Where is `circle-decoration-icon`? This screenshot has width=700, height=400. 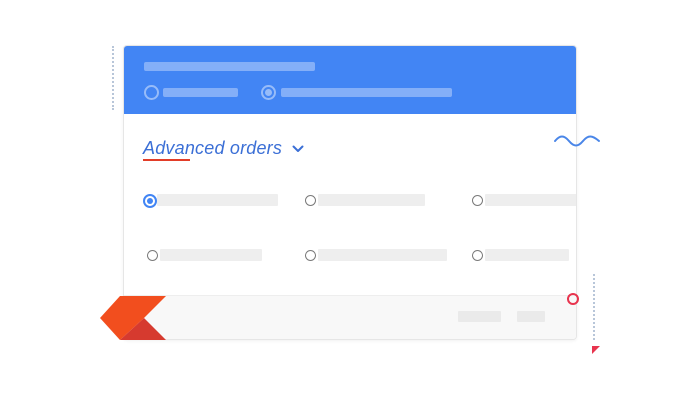 circle-decoration-icon is located at coordinates (573, 299).